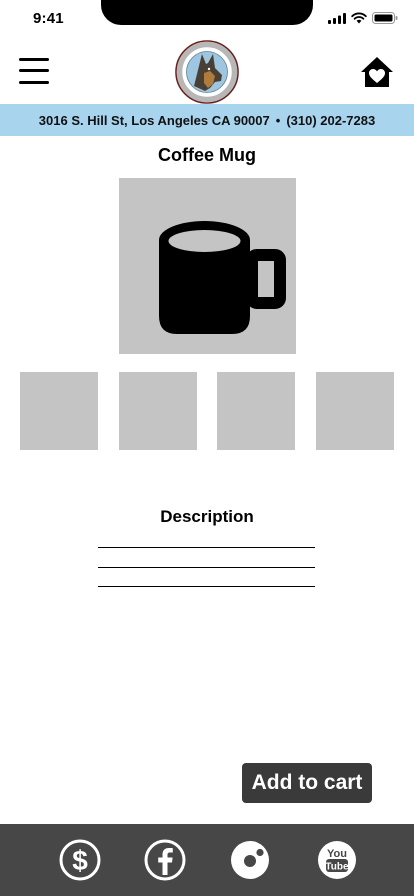 This screenshot has height=896, width=414. I want to click on donut-icon, so click(250, 860).